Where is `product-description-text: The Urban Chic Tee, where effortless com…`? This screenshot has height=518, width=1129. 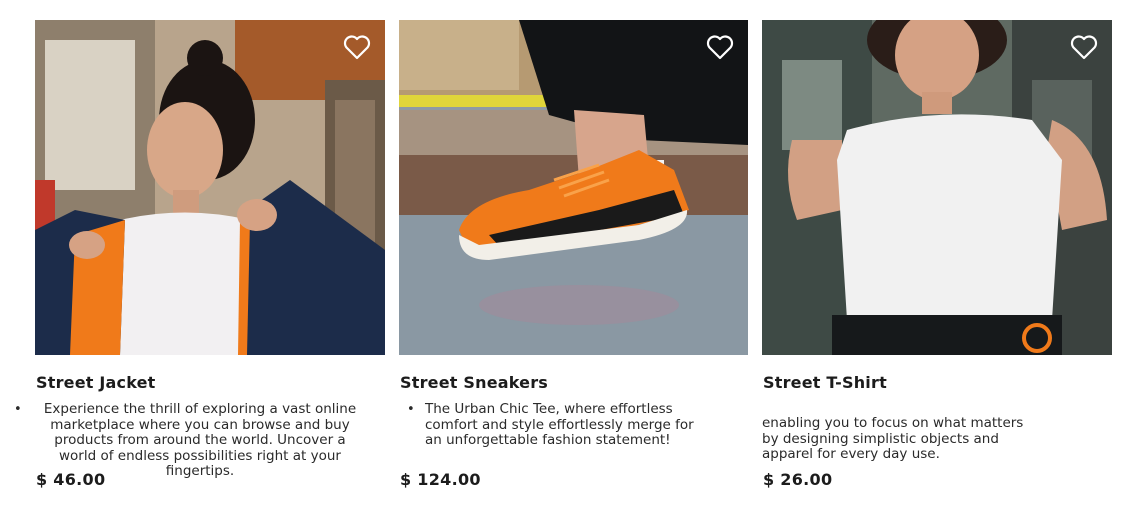
product-description-text: The Urban Chic Tee, where effortless com… is located at coordinates (559, 424).